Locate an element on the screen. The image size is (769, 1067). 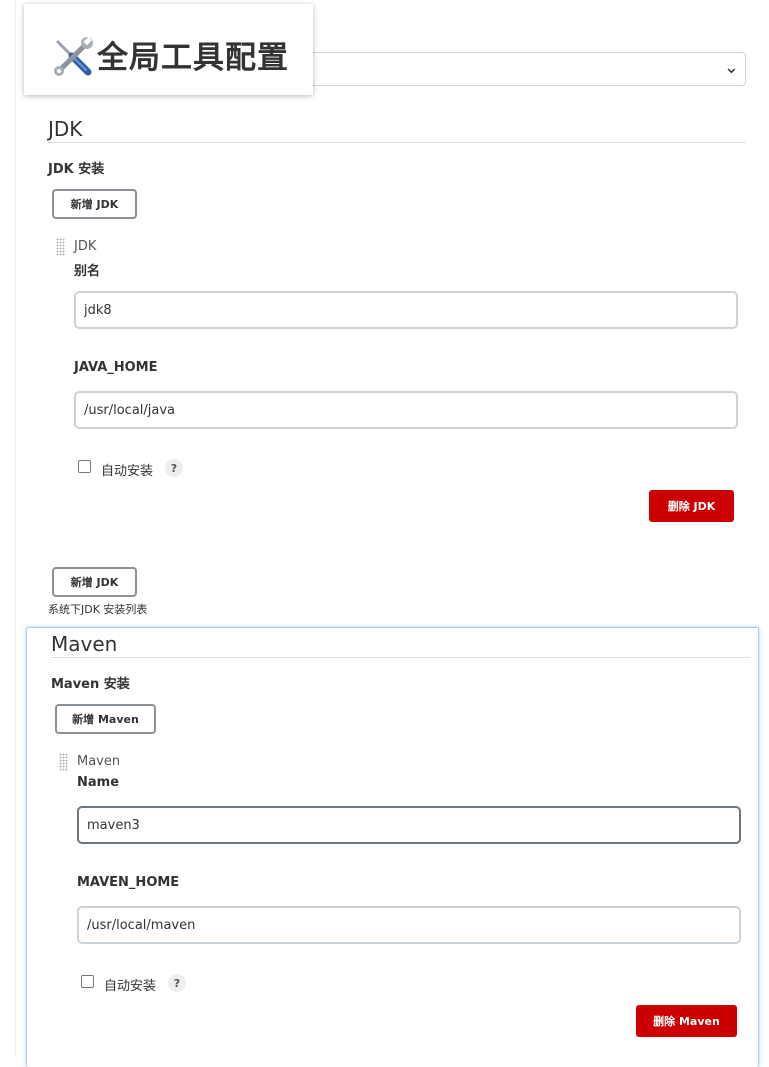
delete-maven-button: 删除 Maven is located at coordinates (686, 1021).